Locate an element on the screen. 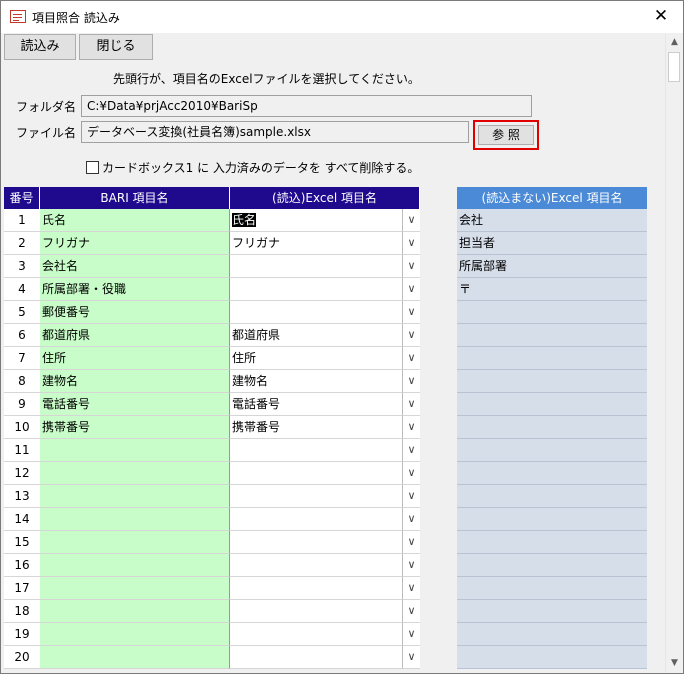  table-row: 5 郵便番号 ∨ is located at coordinates (212, 312).